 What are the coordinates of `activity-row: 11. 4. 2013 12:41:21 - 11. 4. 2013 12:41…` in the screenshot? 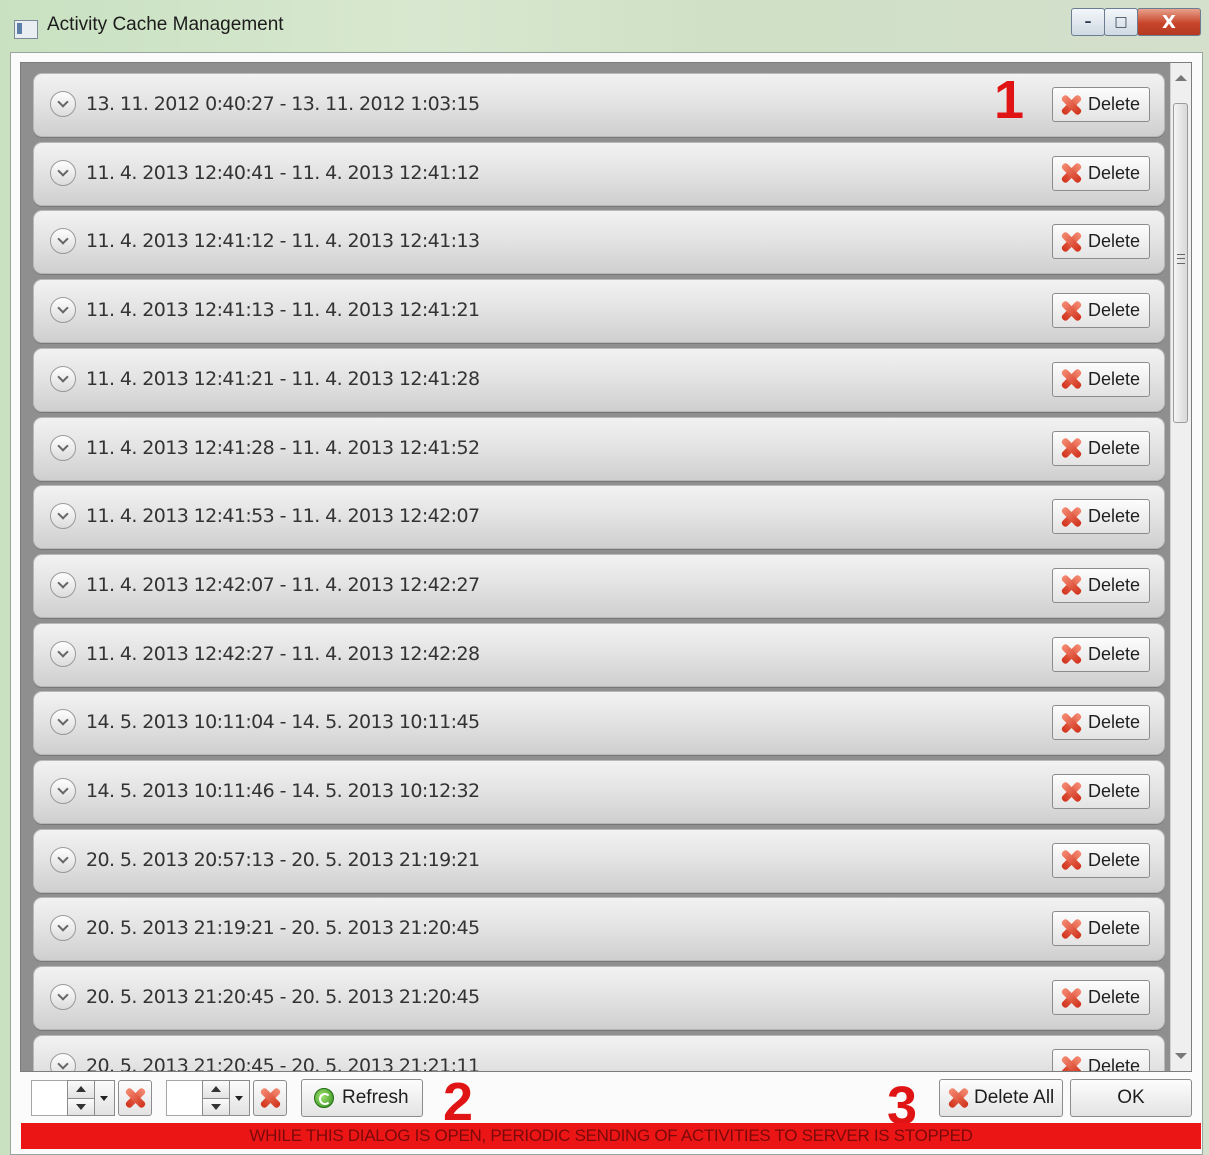 It's located at (599, 379).